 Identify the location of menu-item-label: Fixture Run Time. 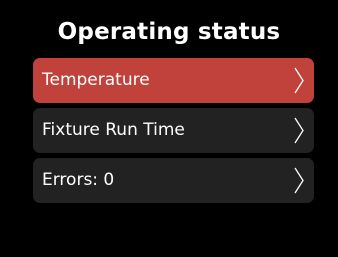
(113, 130).